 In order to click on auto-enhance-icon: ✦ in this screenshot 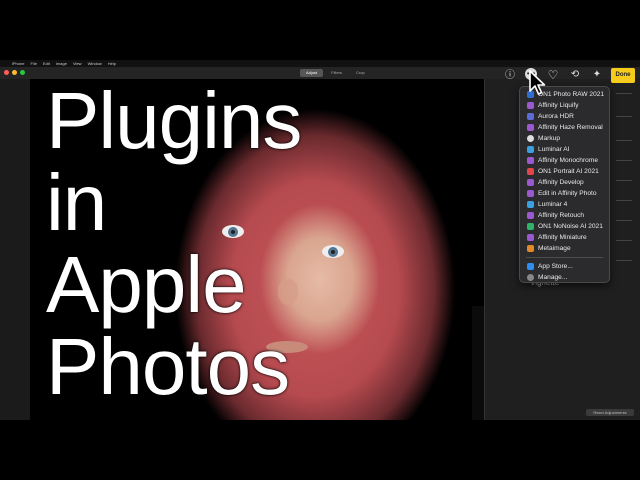, I will do `click(597, 75)`.